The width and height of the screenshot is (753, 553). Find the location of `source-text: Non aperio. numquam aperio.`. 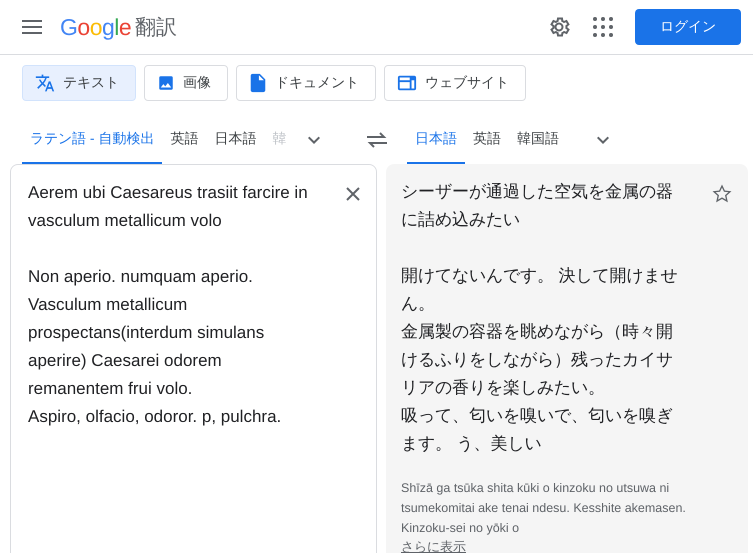

source-text: Non aperio. numquam aperio. is located at coordinates (141, 277).